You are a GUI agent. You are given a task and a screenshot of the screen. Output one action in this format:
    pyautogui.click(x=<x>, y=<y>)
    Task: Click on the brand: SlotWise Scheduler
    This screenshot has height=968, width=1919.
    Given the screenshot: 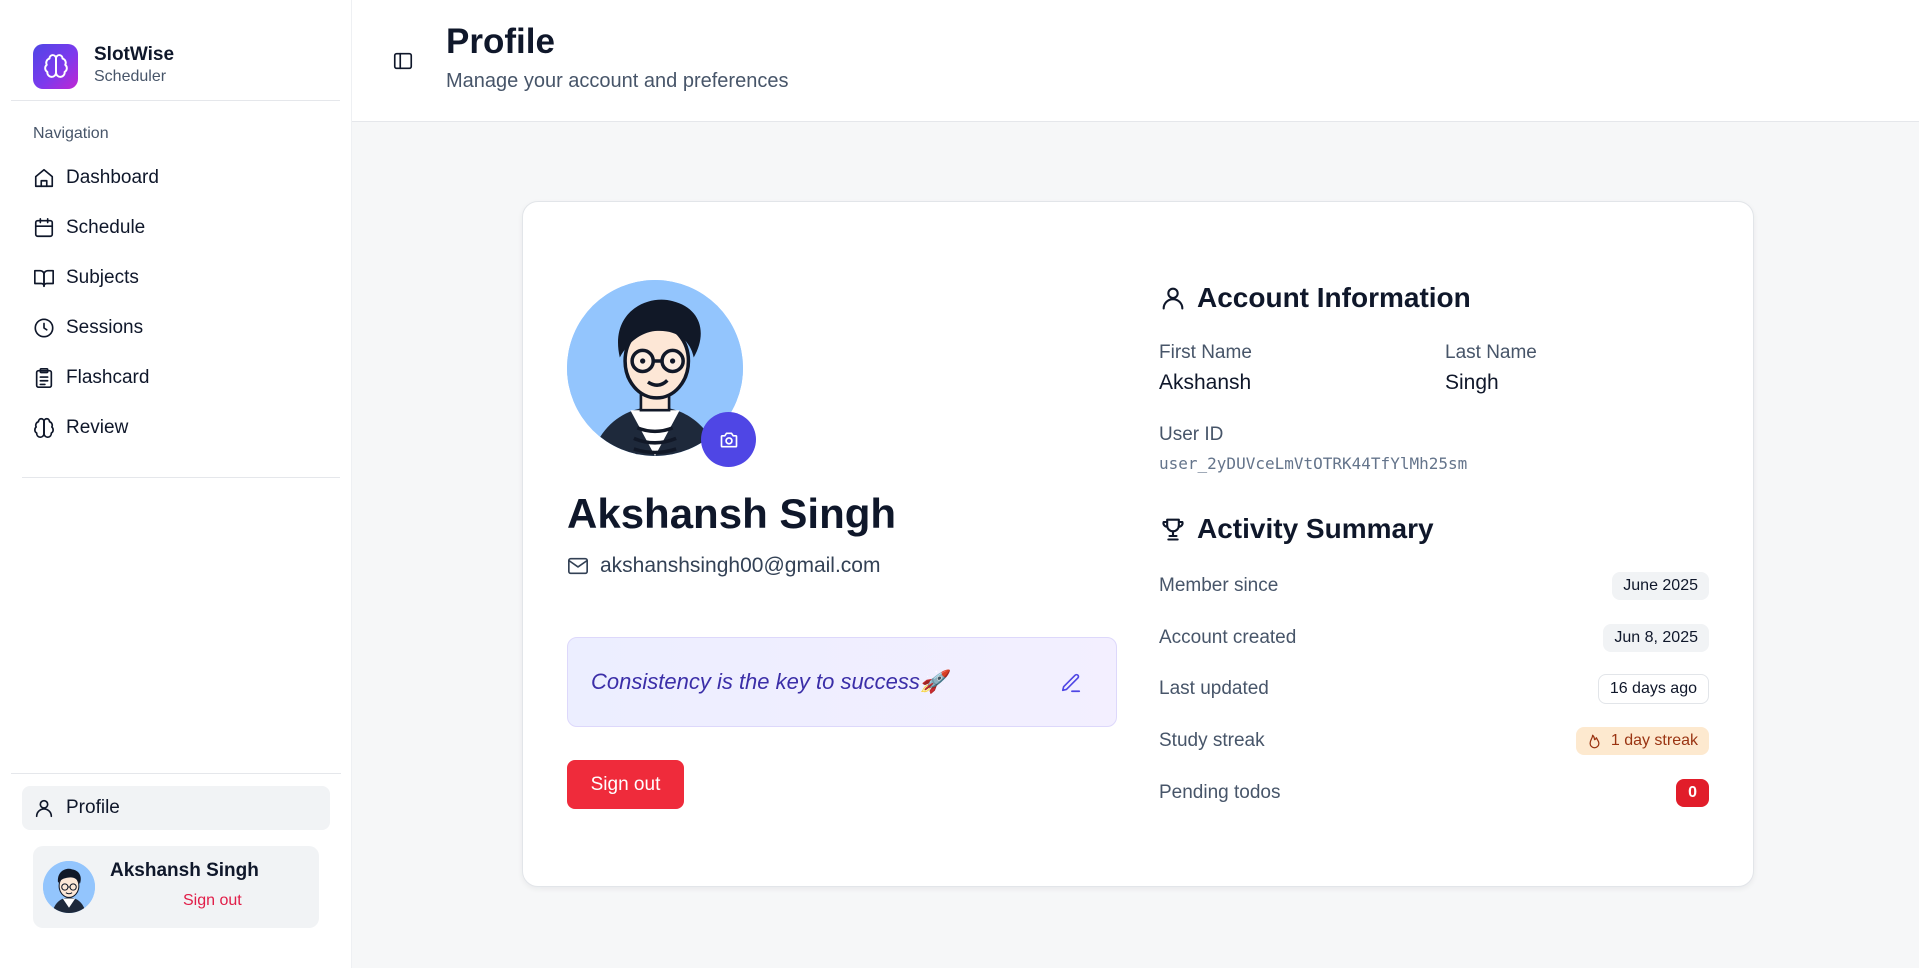 What is the action you would take?
    pyautogui.click(x=175, y=50)
    